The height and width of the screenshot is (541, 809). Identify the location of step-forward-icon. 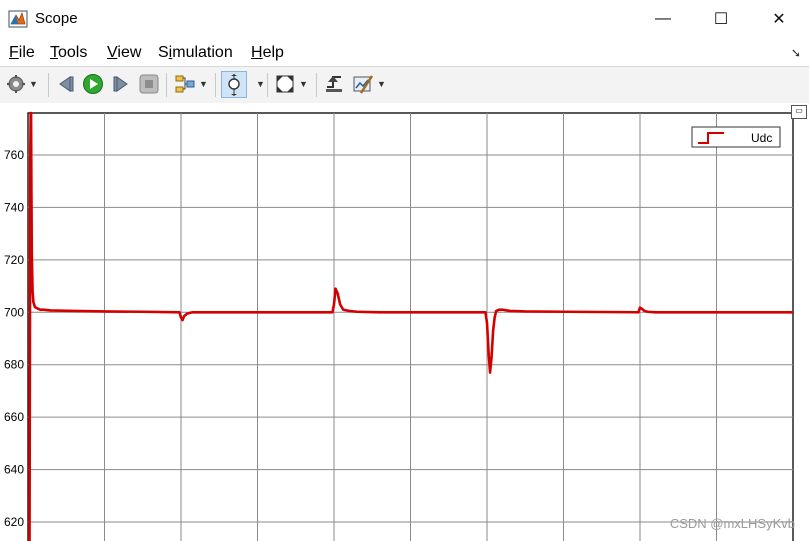
(120, 84).